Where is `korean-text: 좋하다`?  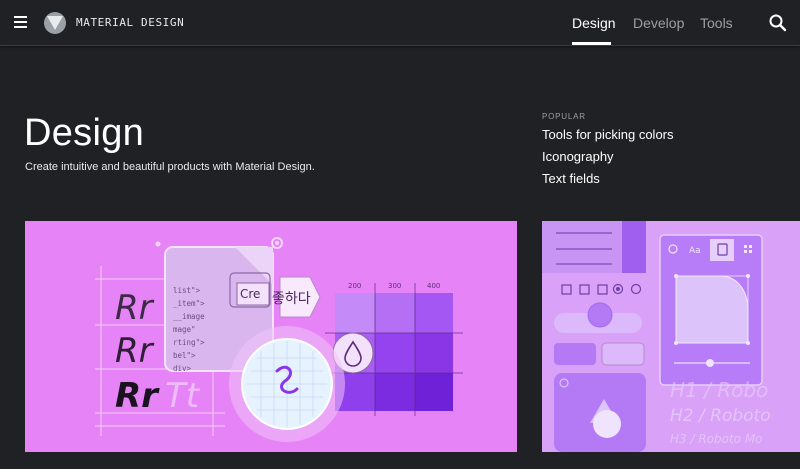 korean-text: 좋하다 is located at coordinates (291, 299).